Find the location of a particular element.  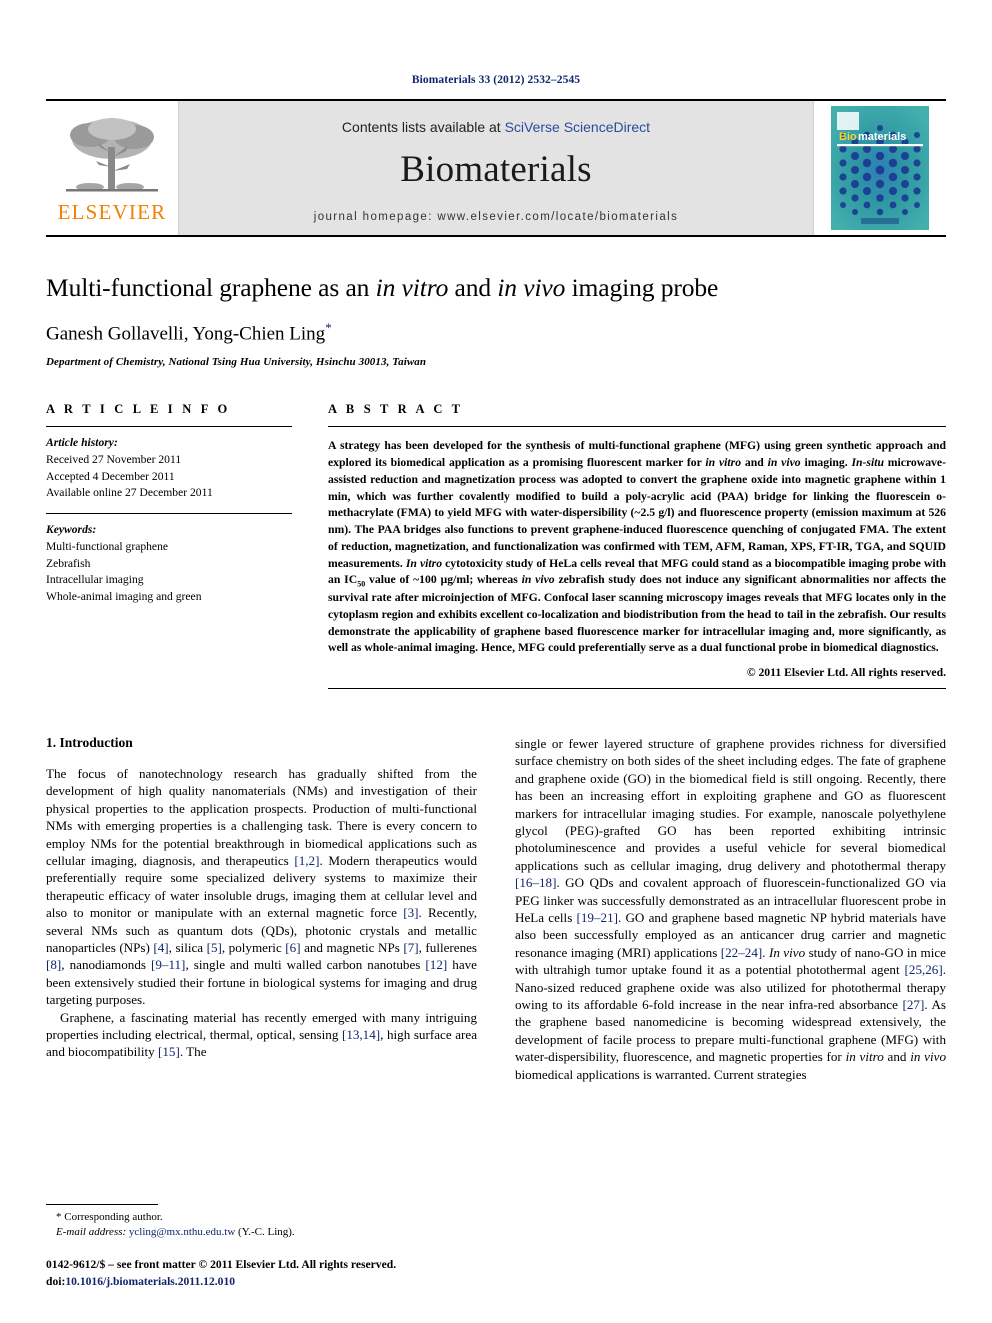

corresponding-author-line: * Corresponding author. is located at coordinates (109, 1216).